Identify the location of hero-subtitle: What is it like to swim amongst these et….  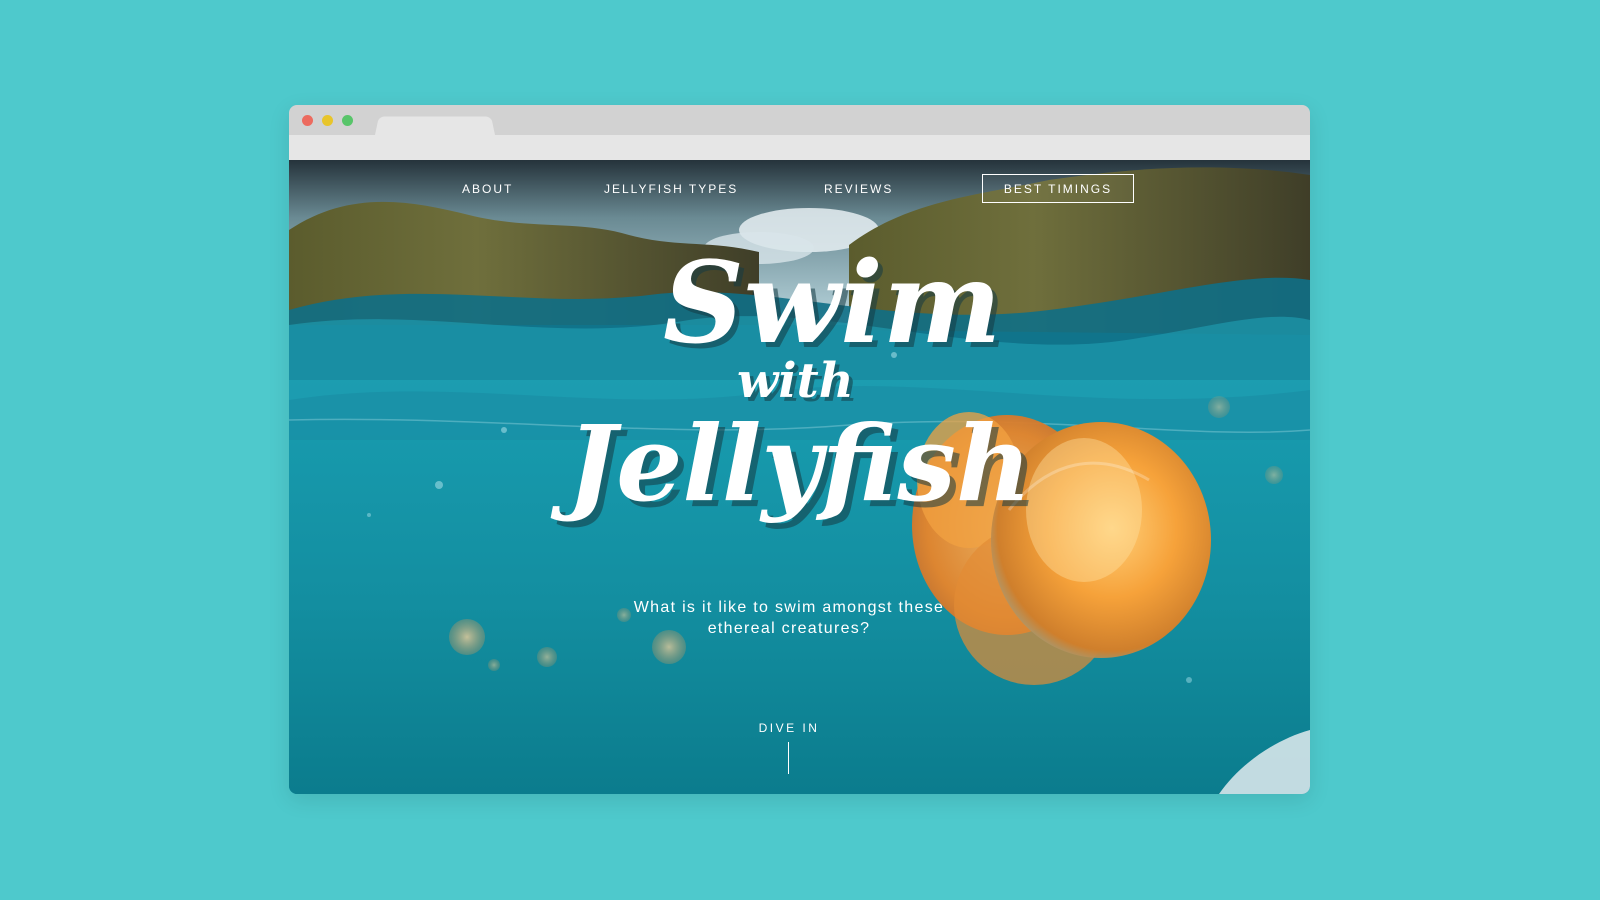
(789, 618).